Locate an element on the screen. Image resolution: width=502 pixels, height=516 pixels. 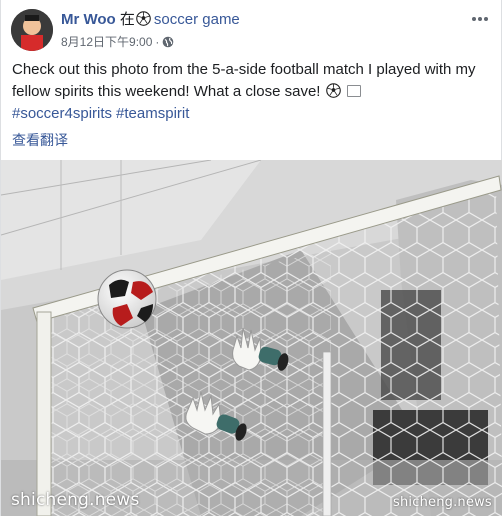
avatar-image is located at coordinates (32, 30).